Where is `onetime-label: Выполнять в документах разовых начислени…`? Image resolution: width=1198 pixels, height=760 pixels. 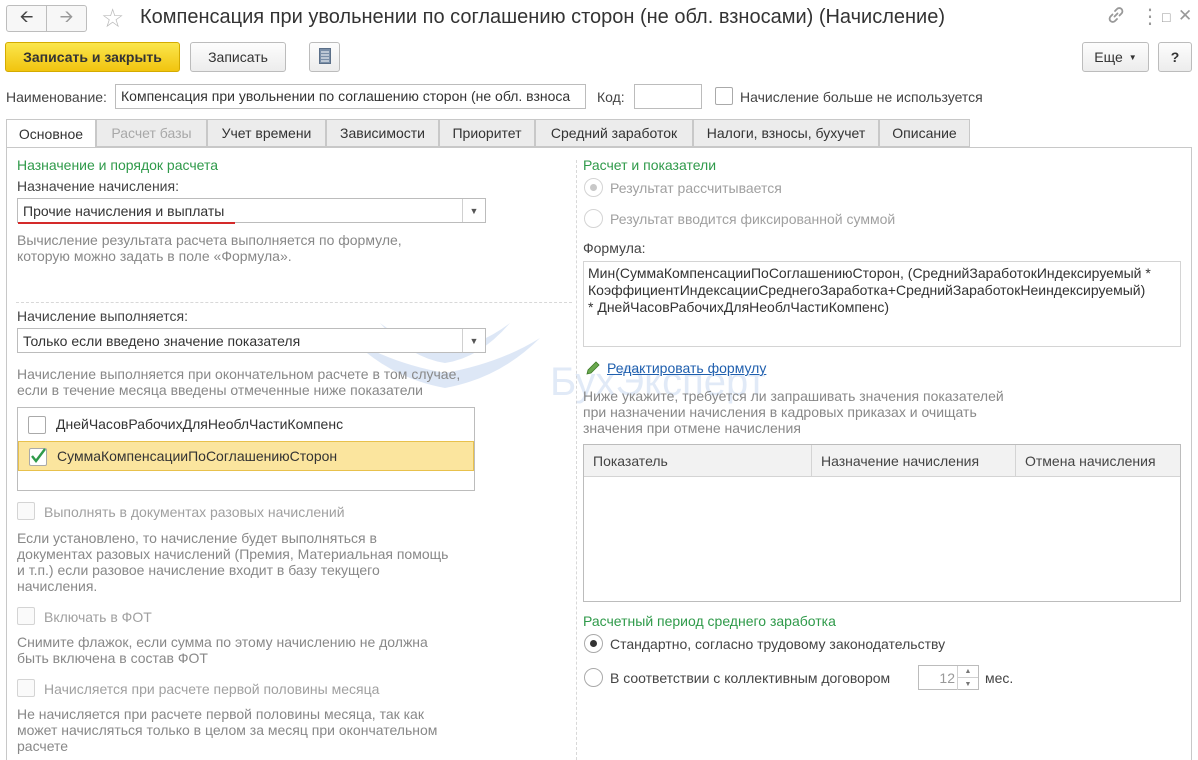 onetime-label: Выполнять в документах разовых начислени… is located at coordinates (194, 512).